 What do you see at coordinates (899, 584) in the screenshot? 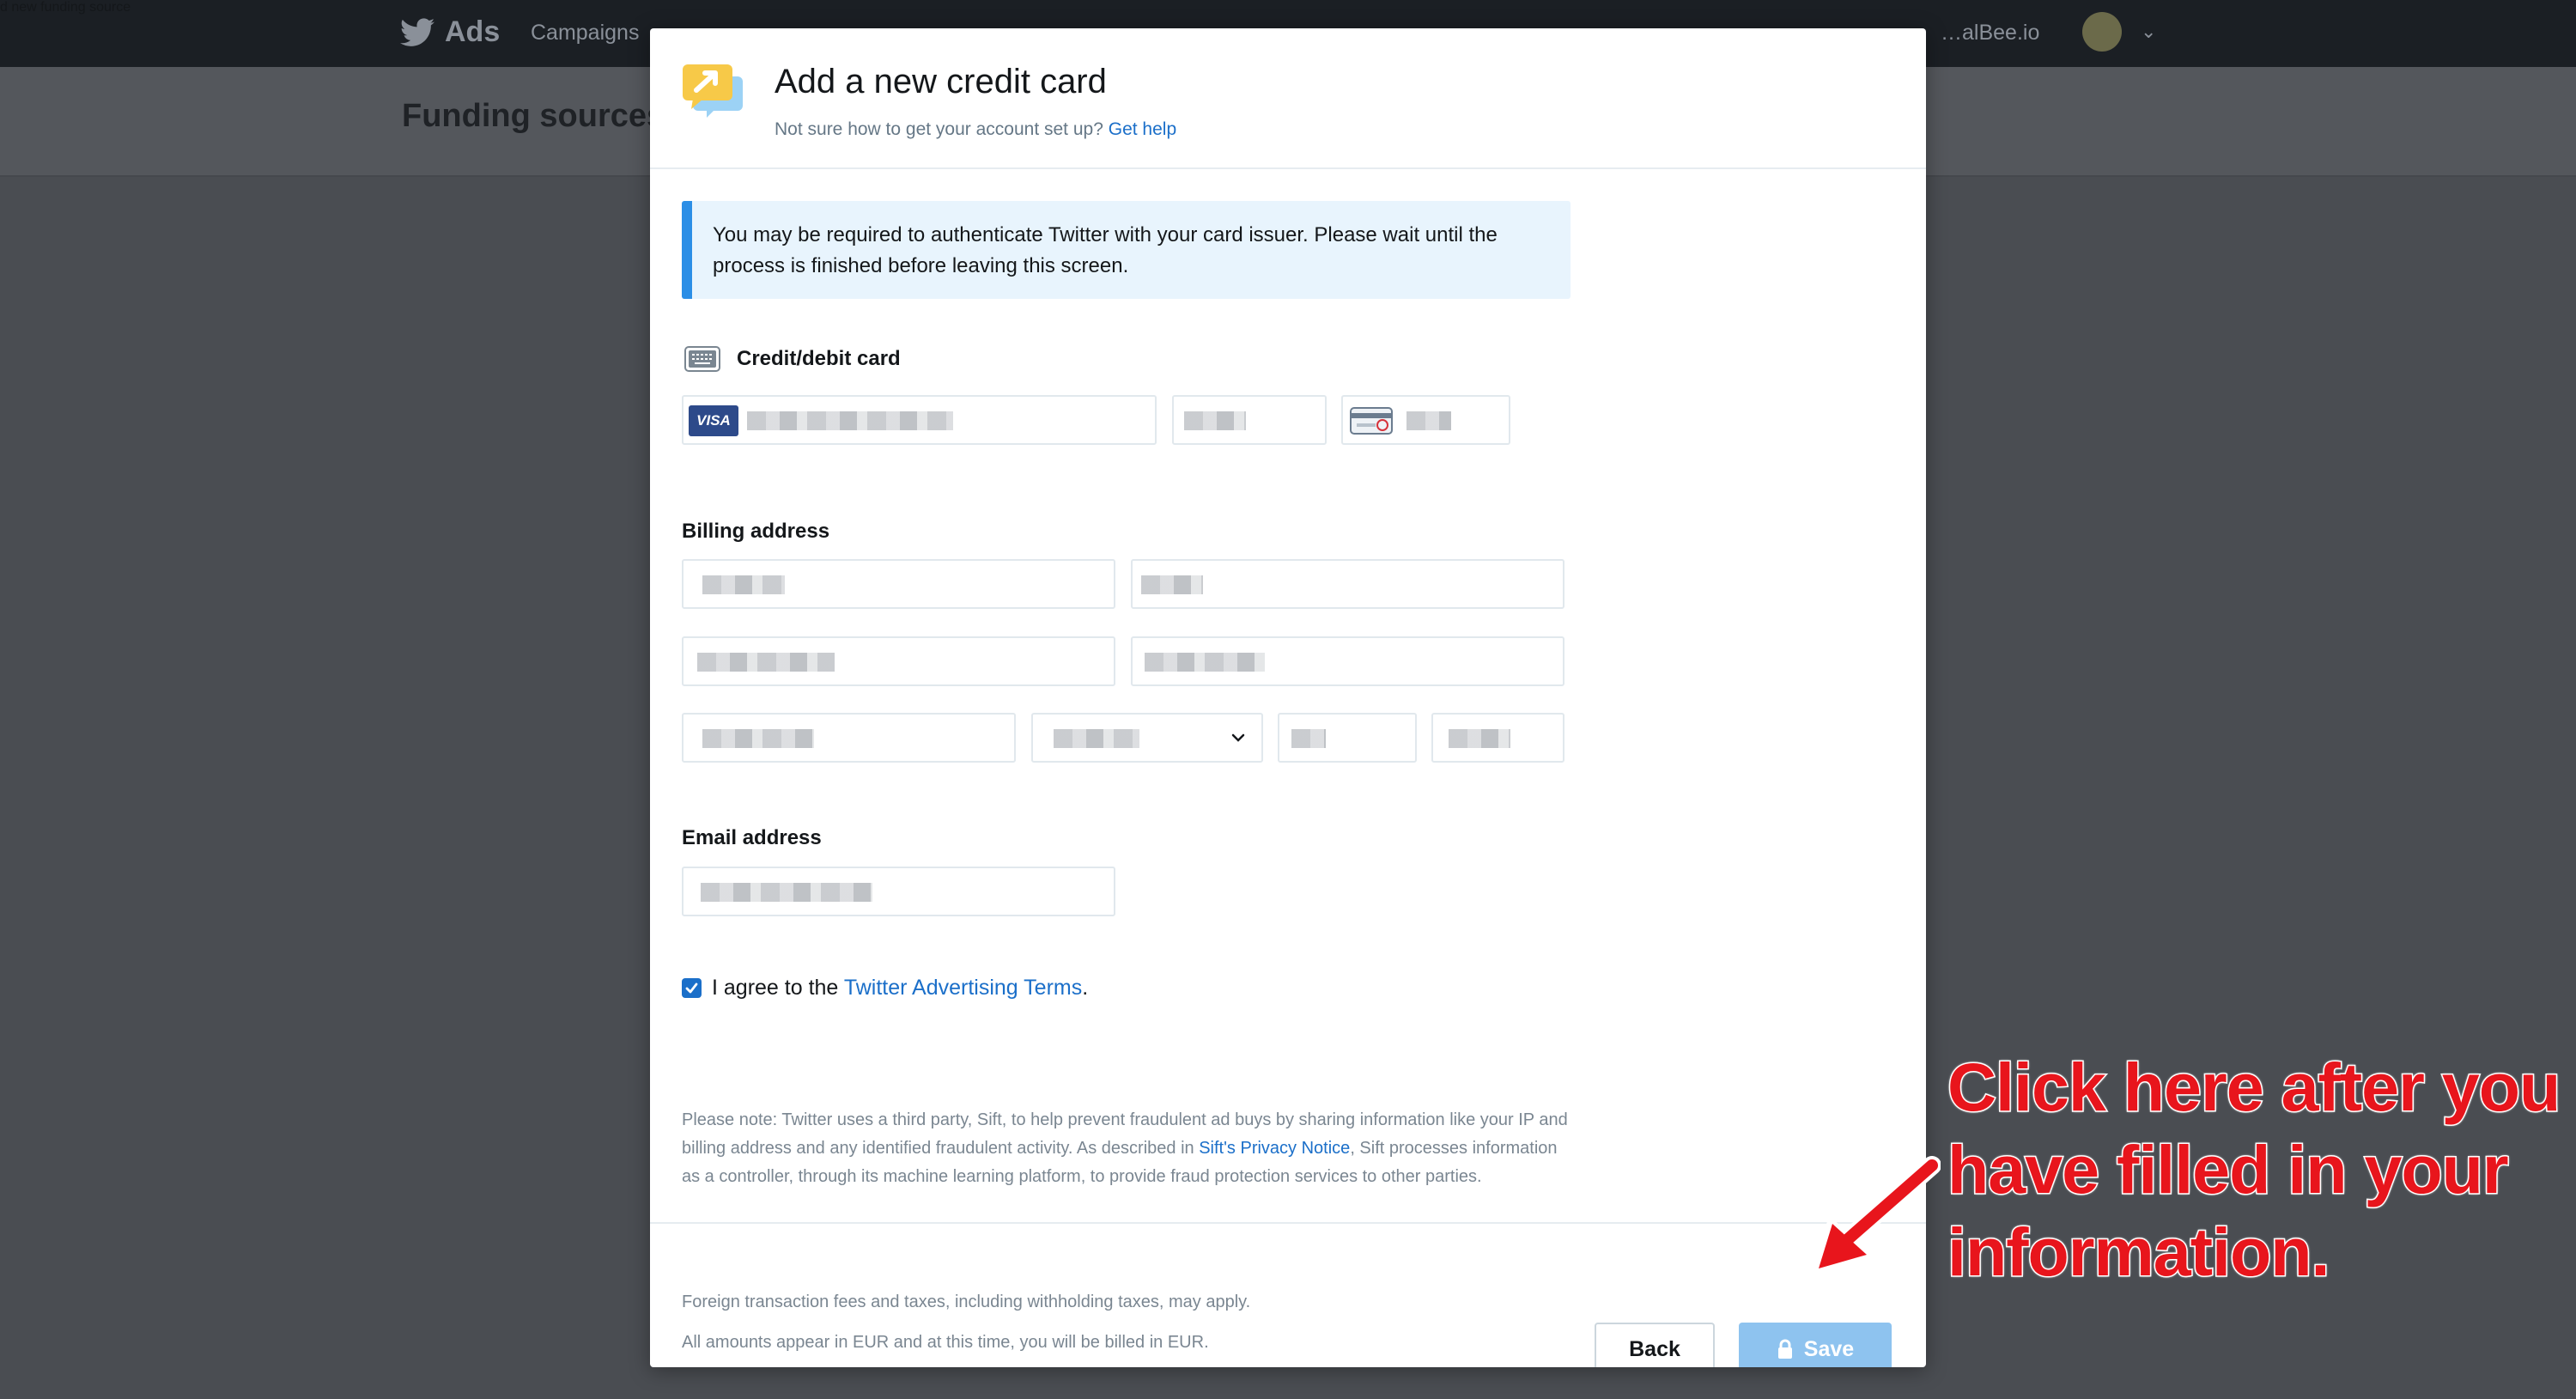
I see `first-name-input` at bounding box center [899, 584].